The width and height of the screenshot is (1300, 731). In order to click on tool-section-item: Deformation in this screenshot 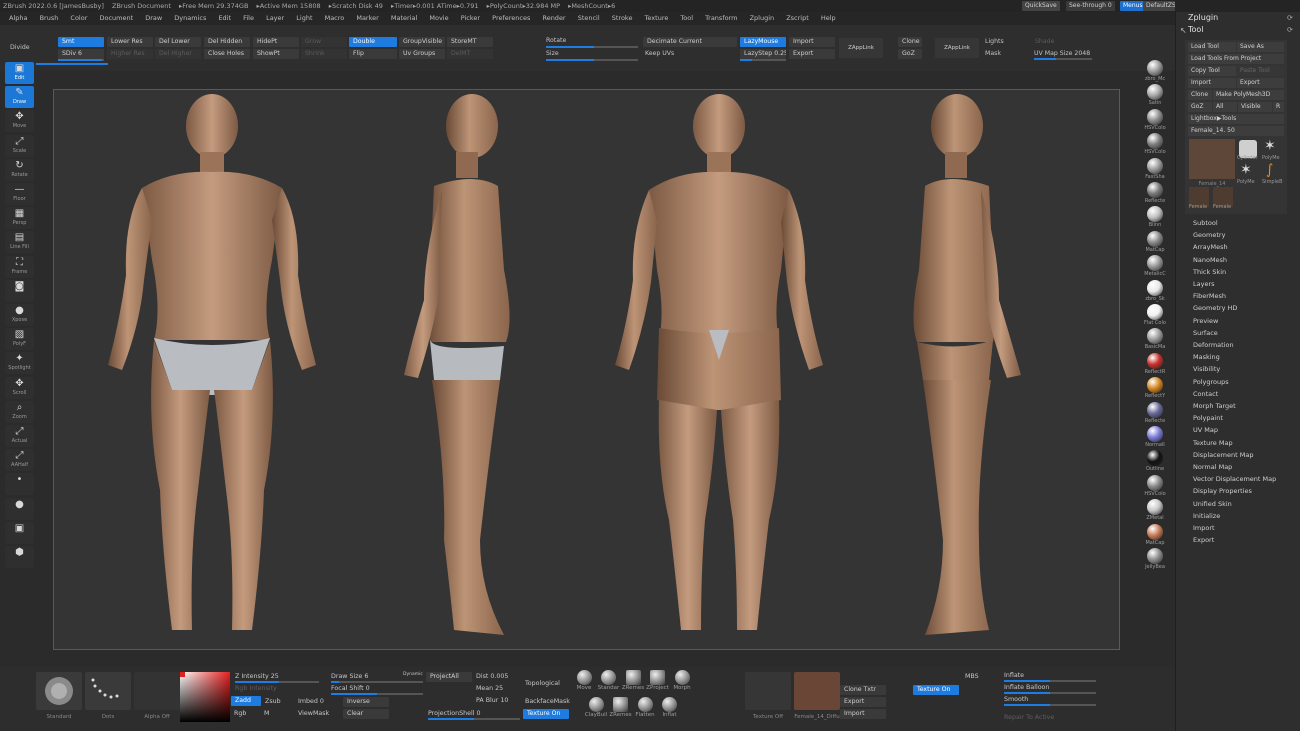, I will do `click(1213, 345)`.